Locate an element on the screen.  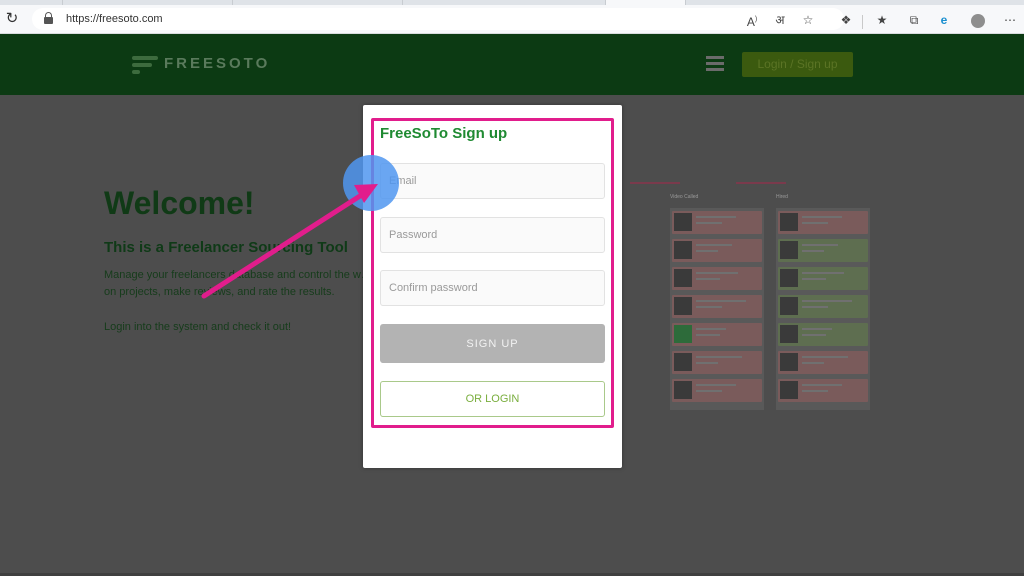
more-icon: ⋯ is located at coordinates (1010, 20).